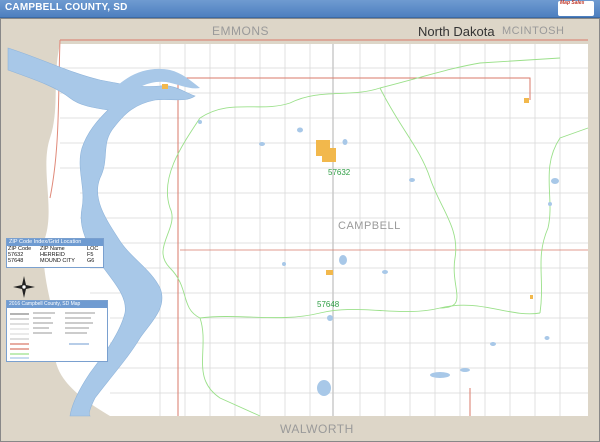 The height and width of the screenshot is (442, 600). What do you see at coordinates (91, 261) in the screenshot?
I see `zip-loc-cell: G6` at bounding box center [91, 261].